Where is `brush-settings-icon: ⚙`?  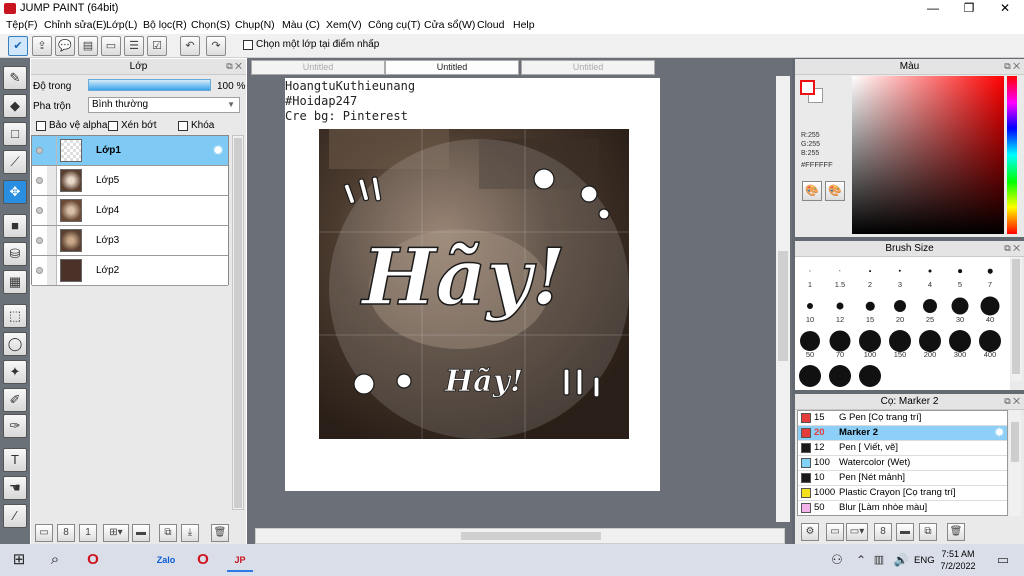 brush-settings-icon: ⚙ is located at coordinates (810, 532).